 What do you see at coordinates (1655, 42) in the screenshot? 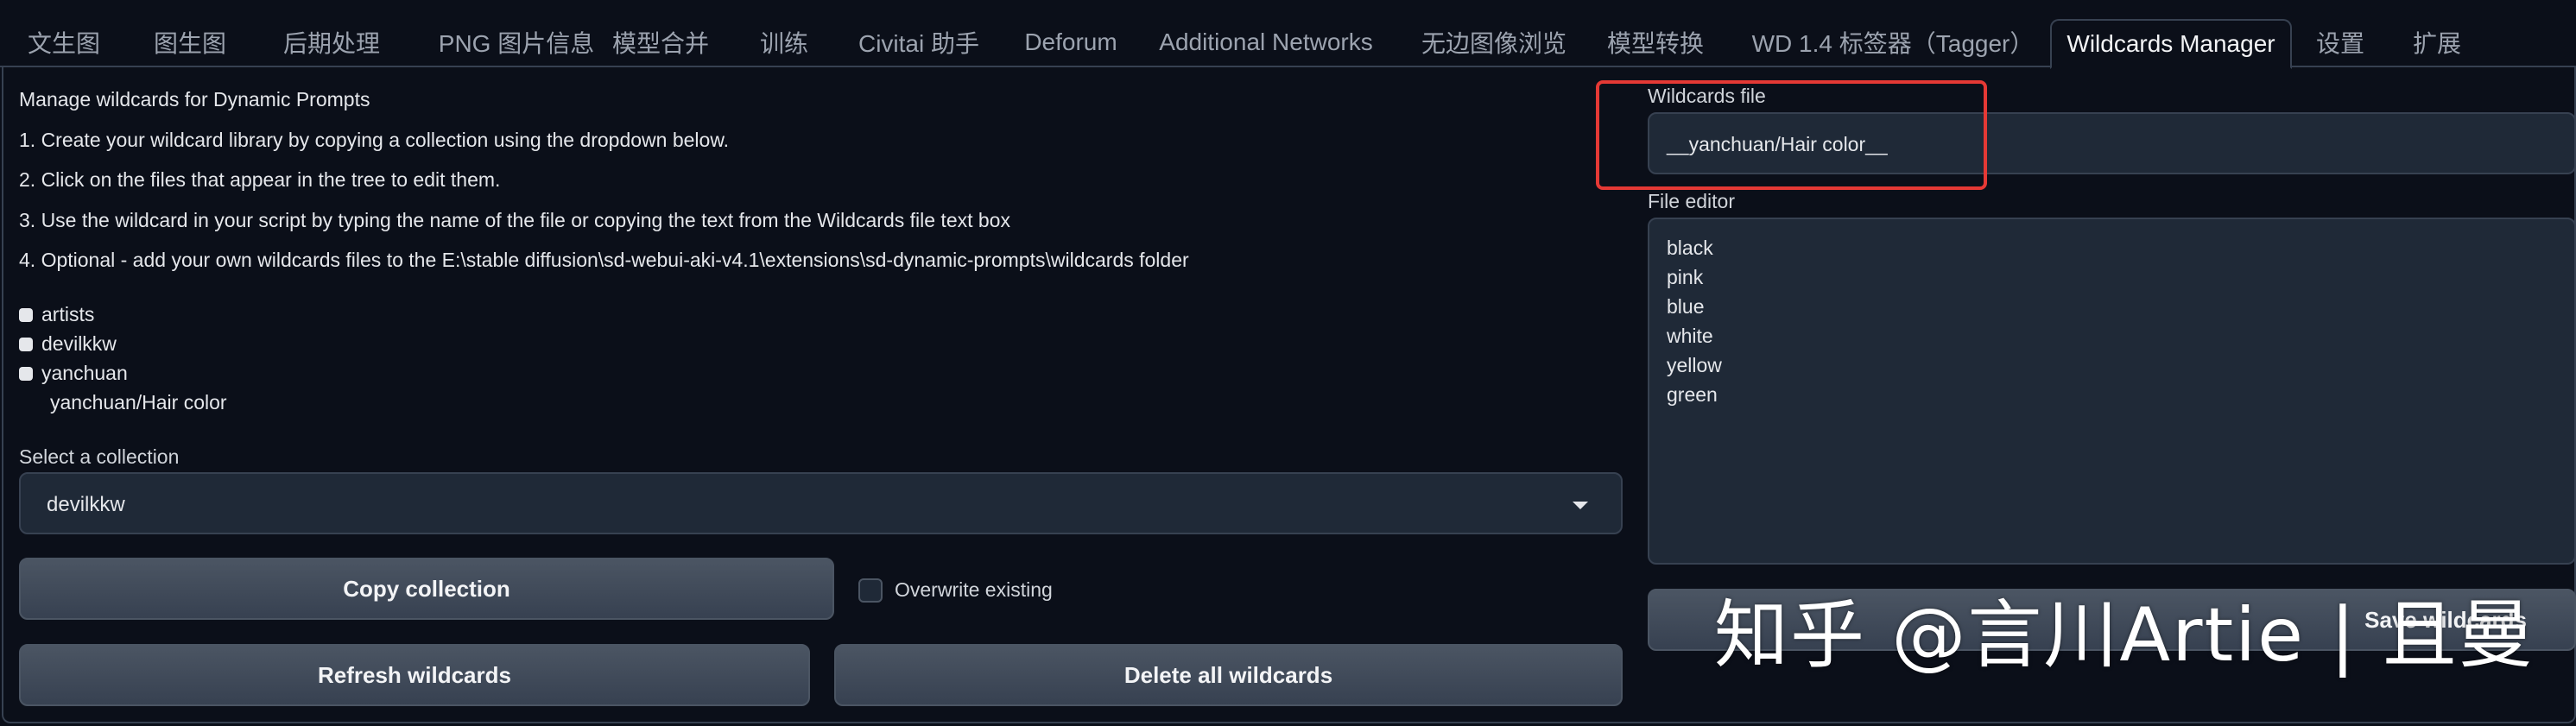
I see `tab-model-converter: 模型转换` at bounding box center [1655, 42].